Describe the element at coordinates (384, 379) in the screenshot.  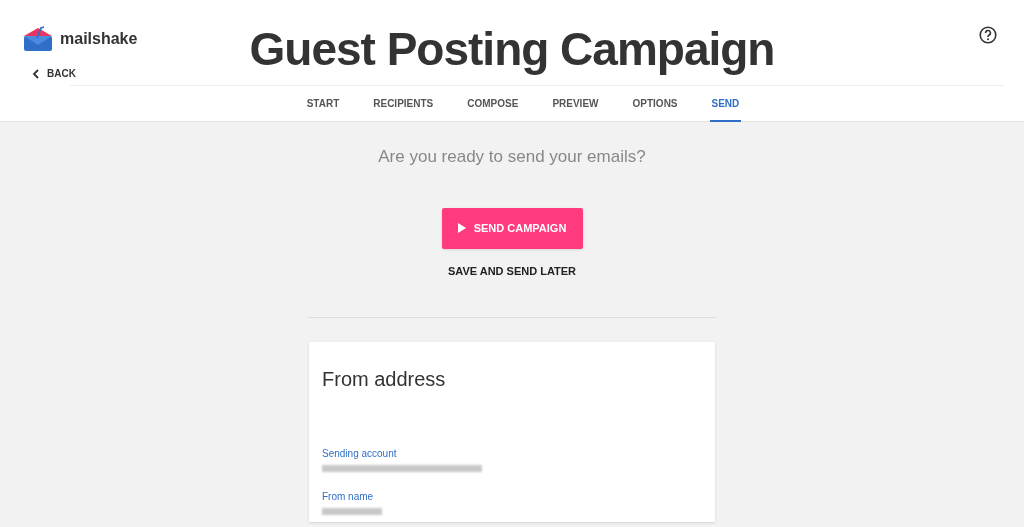
I see `card-title: From address` at that location.